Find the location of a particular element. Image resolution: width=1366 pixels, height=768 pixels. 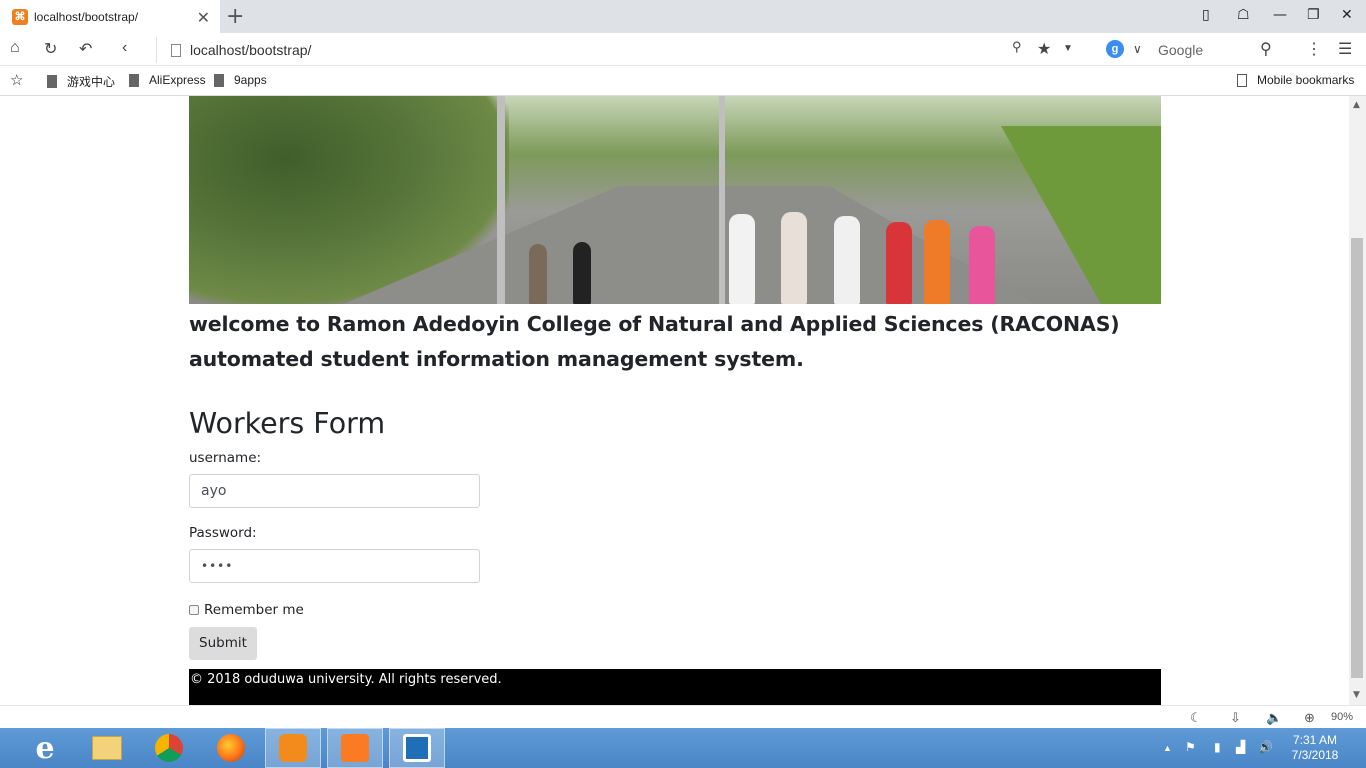

firefox-icon is located at coordinates (231, 748).